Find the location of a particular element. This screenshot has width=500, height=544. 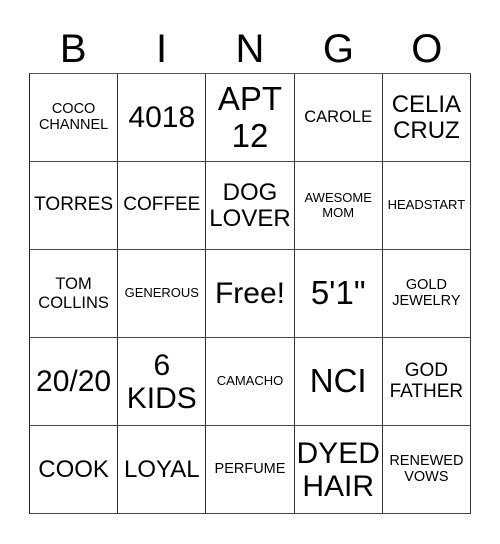

bingo-cell: DOG LOVER is located at coordinates (250, 206).